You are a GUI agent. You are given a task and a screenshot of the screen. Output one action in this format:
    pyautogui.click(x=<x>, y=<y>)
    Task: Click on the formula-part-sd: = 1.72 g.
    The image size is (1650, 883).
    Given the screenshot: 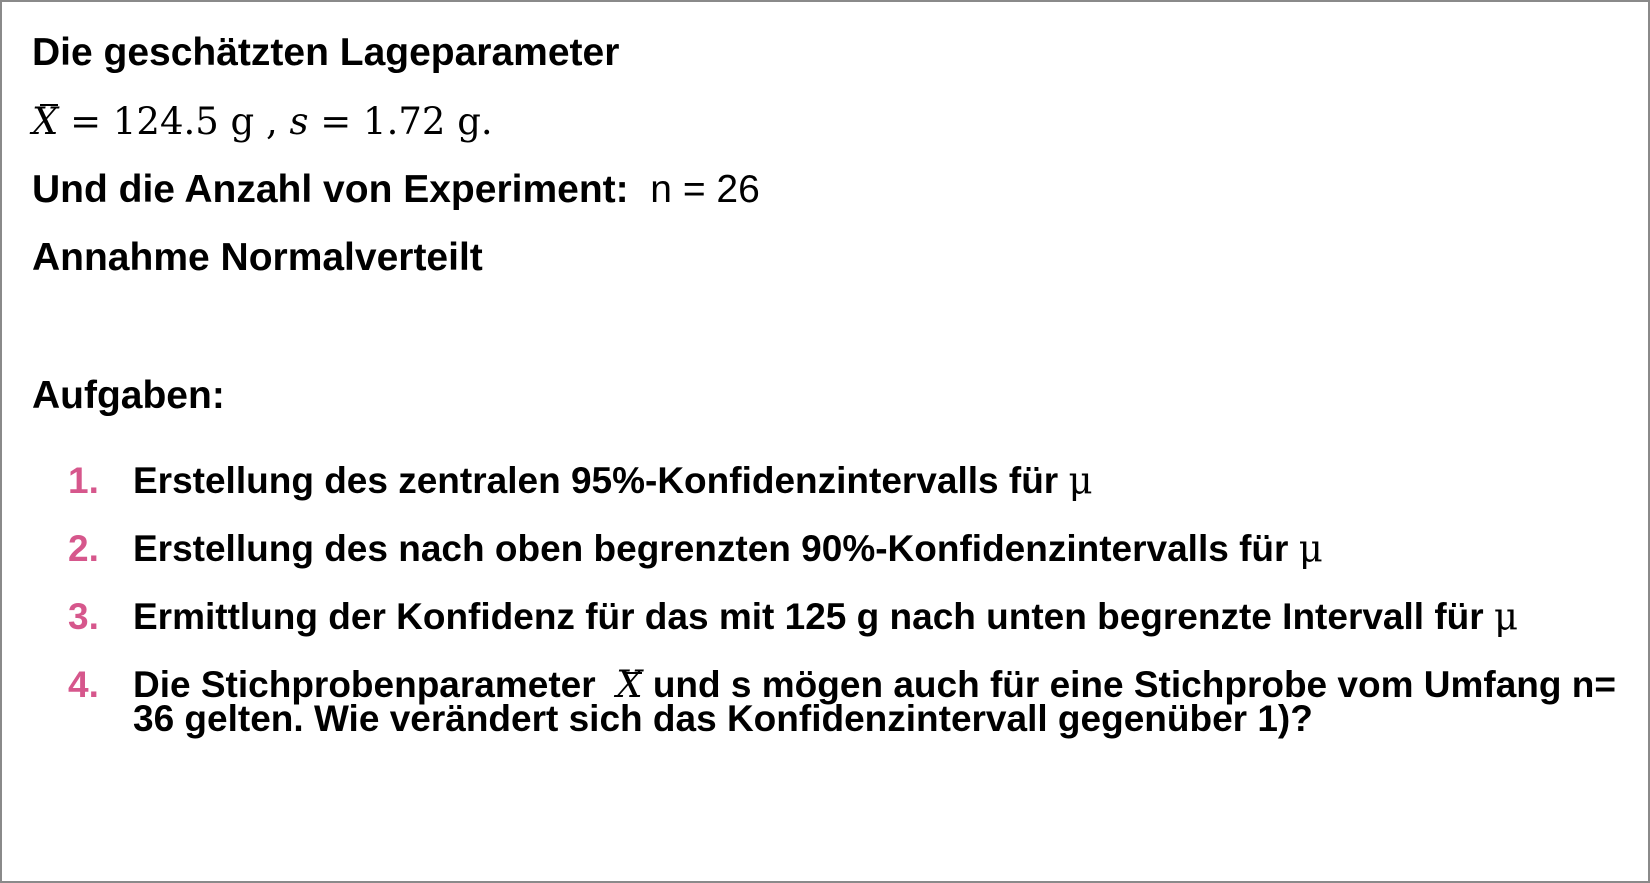 What is the action you would take?
    pyautogui.click(x=400, y=121)
    